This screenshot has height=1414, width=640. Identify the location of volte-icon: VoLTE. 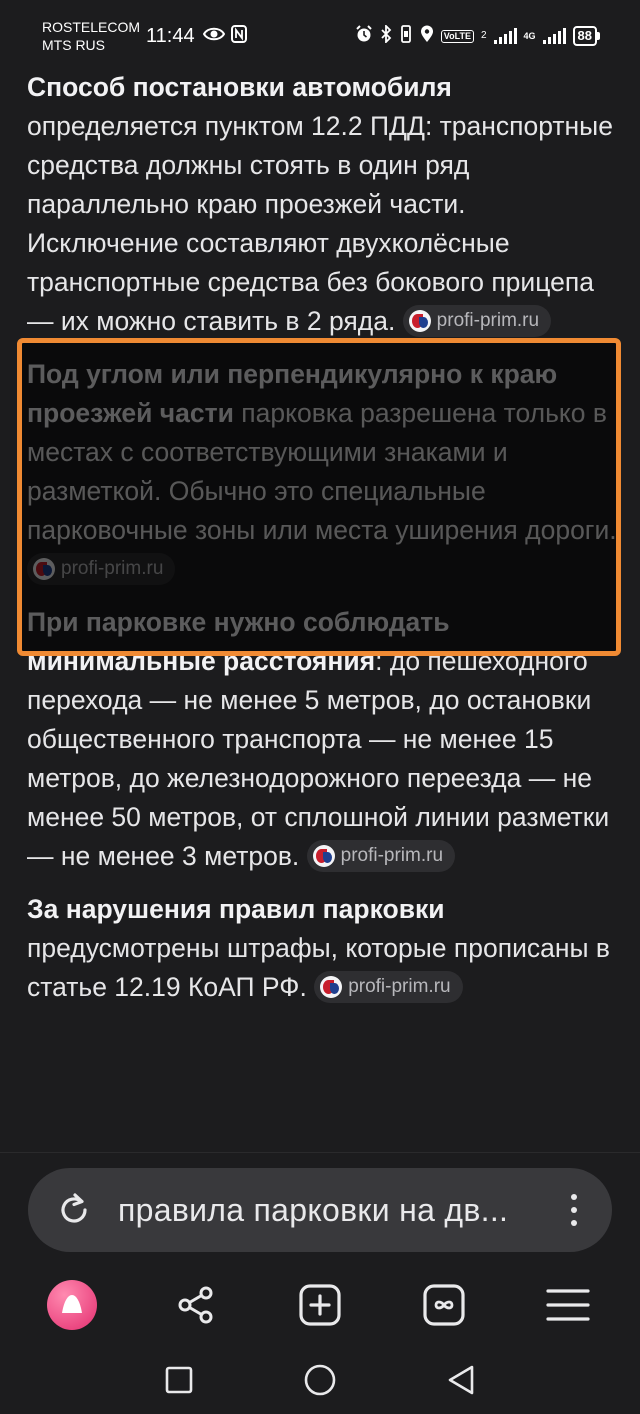
(457, 36).